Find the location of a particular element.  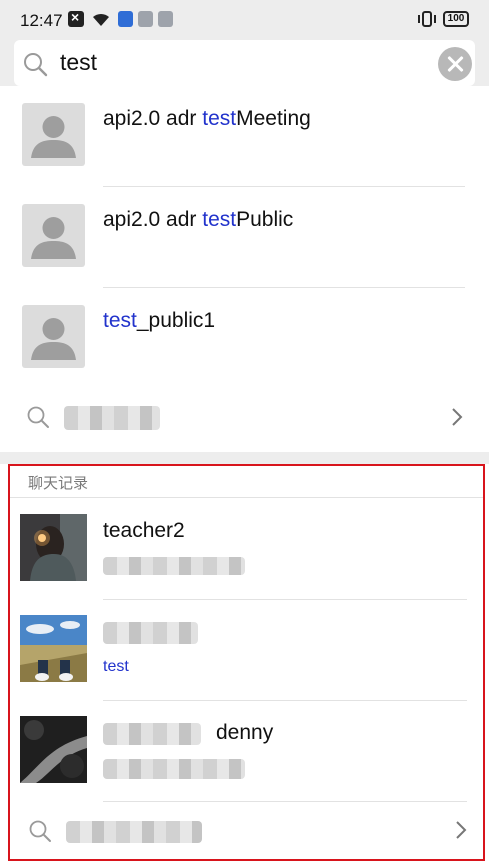

chat-match-snippet: test is located at coordinates (116, 666).